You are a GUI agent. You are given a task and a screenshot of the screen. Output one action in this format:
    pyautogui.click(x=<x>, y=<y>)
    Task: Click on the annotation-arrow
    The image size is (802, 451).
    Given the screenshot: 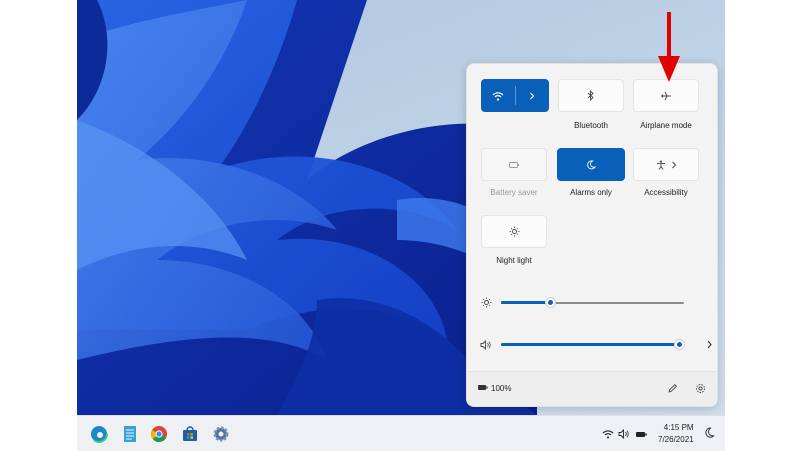 What is the action you would take?
    pyautogui.click(x=669, y=47)
    